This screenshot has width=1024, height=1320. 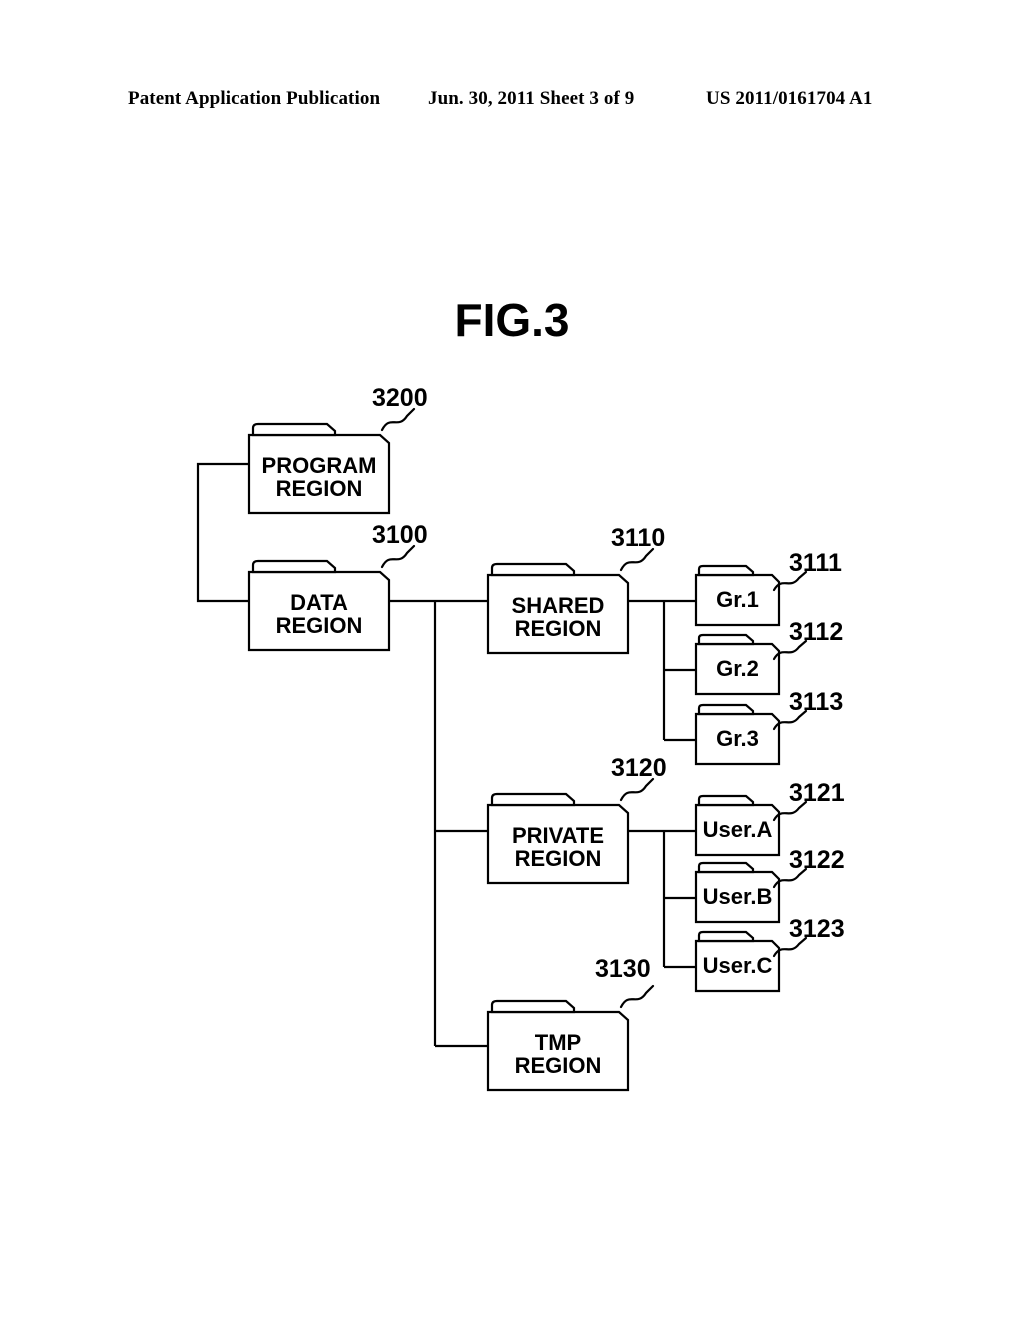 I want to click on folder-tmp-region, so click(x=558, y=1045).